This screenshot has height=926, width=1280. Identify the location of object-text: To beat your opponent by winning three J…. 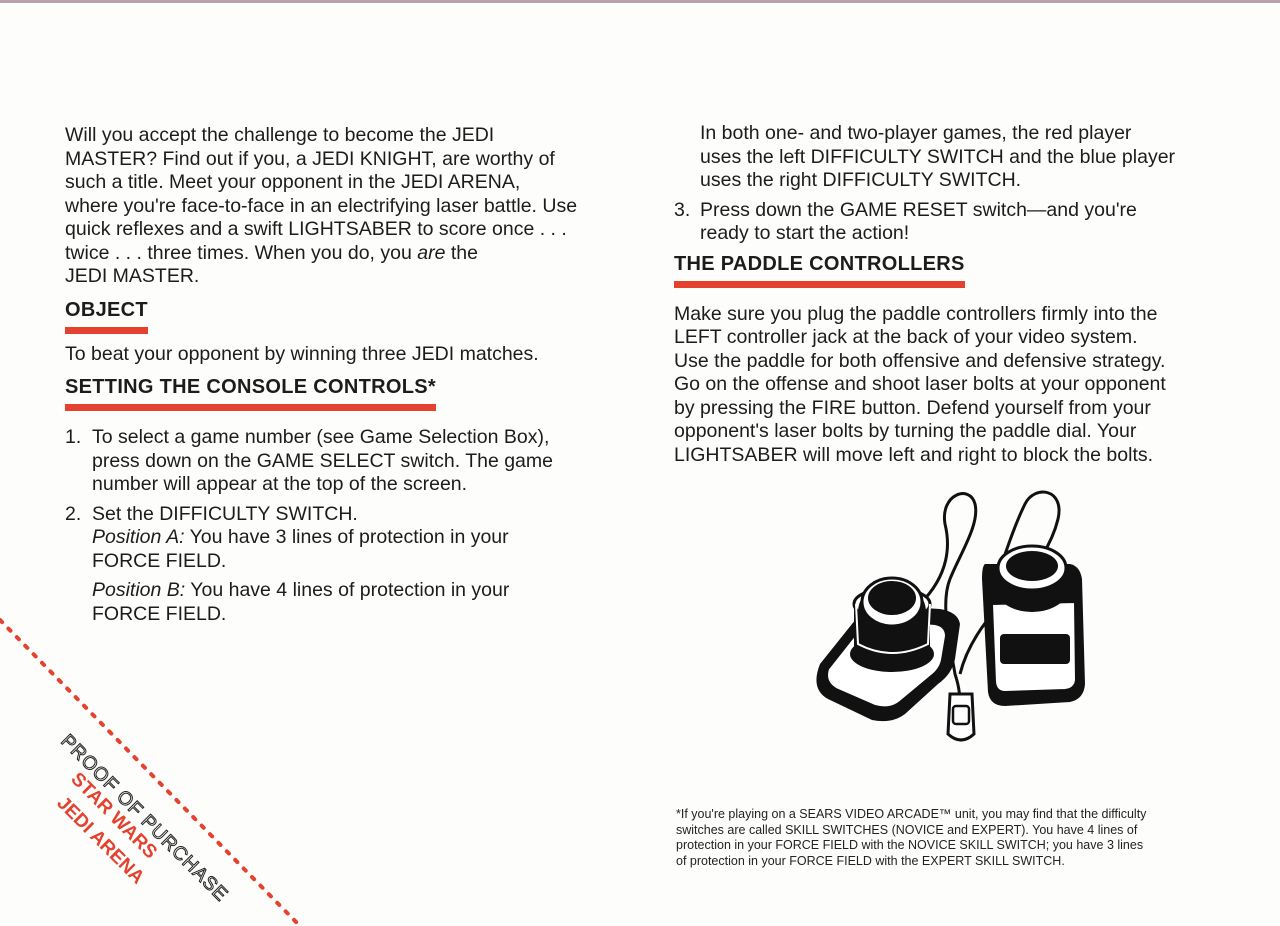
(302, 353).